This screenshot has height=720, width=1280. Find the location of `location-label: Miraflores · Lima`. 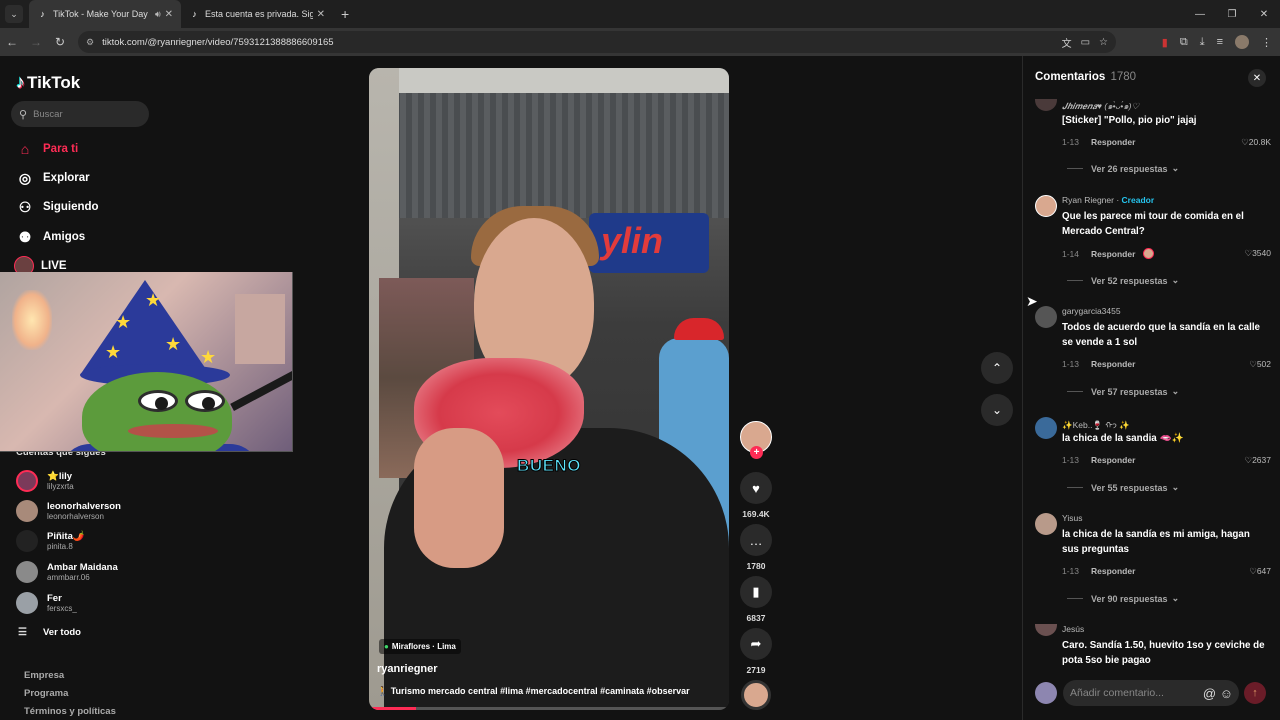

location-label: Miraflores · Lima is located at coordinates (423, 646).